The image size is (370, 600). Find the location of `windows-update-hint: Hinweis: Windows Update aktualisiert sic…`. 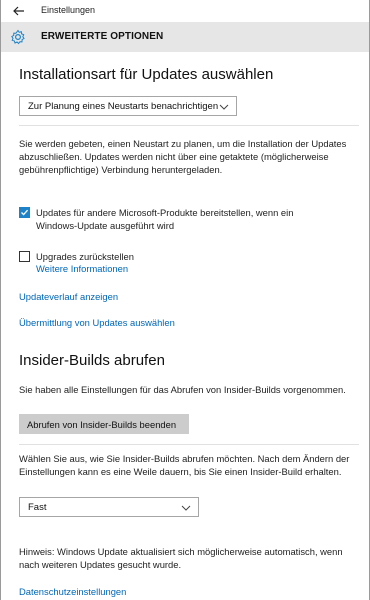

windows-update-hint: Hinweis: Windows Update aktualisiert sic… is located at coordinates (181, 558).